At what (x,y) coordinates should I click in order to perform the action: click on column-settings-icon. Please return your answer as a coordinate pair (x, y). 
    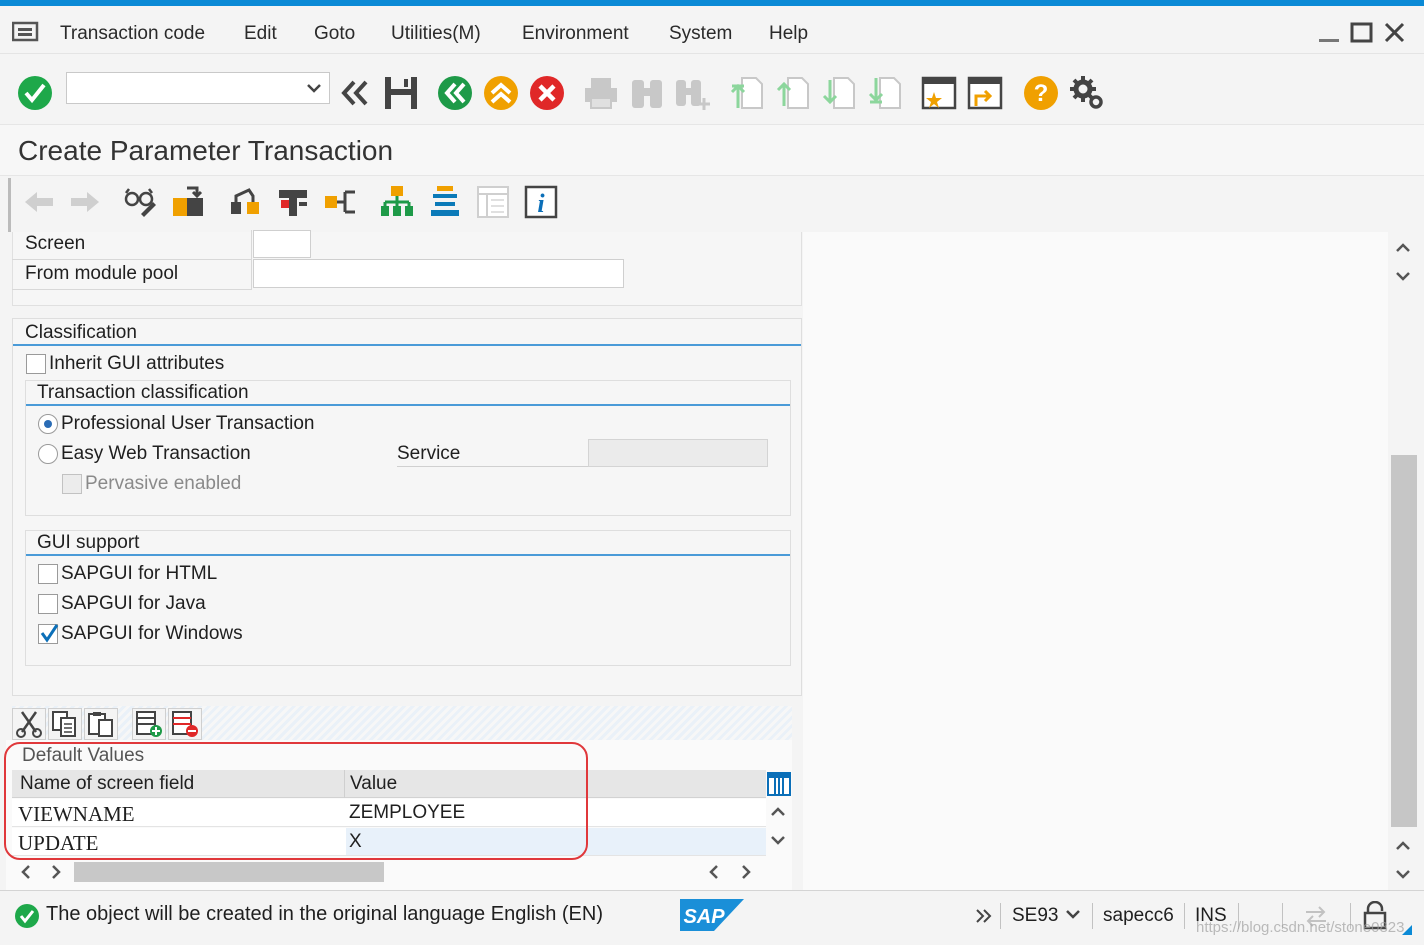
    Looking at the image, I should click on (779, 784).